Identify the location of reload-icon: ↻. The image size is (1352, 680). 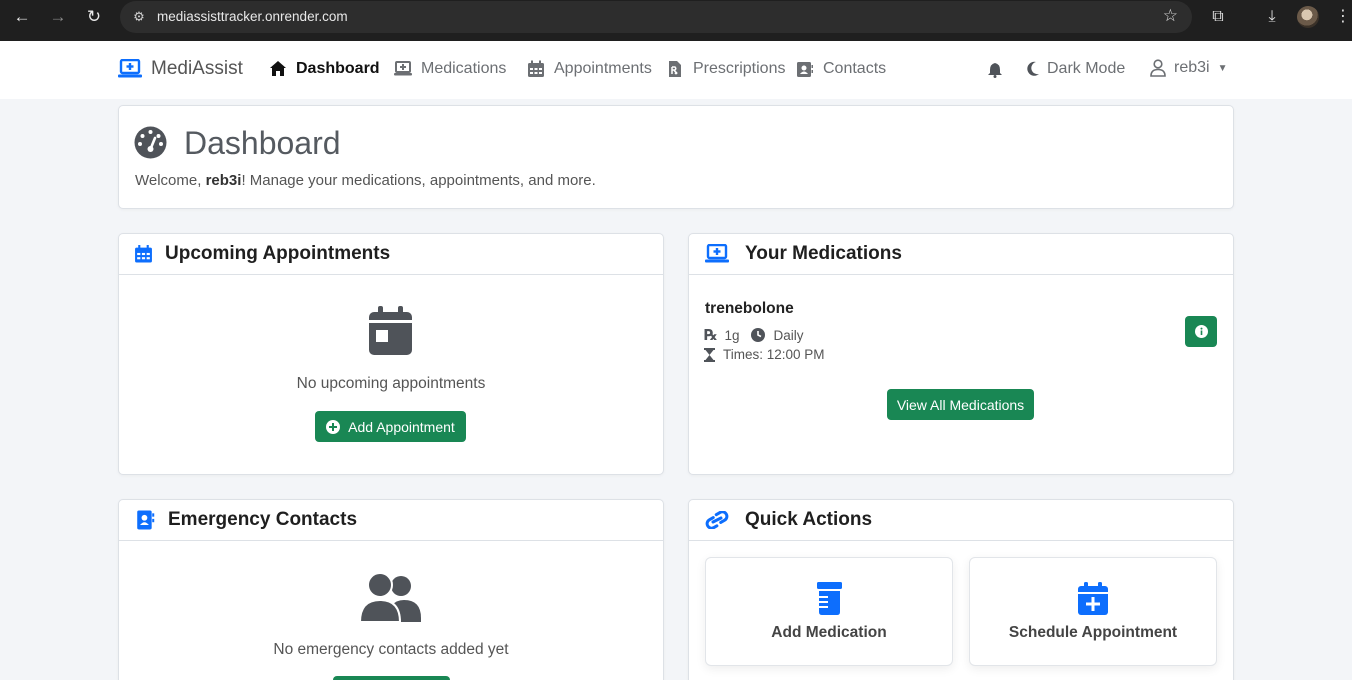
(94, 17).